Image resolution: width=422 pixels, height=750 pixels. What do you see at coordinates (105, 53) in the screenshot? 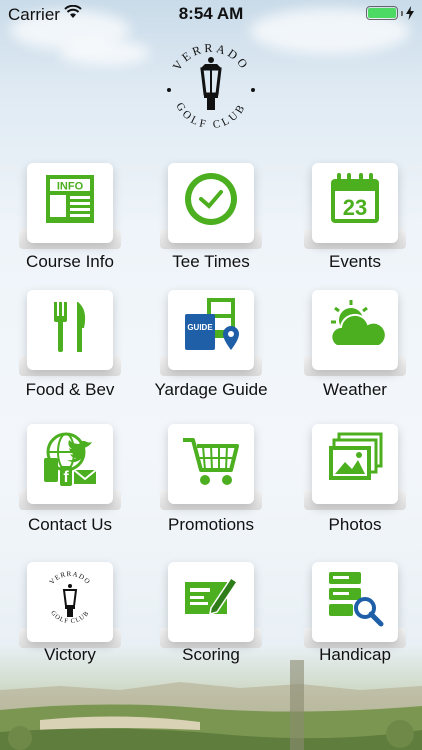
I see `cloud` at bounding box center [105, 53].